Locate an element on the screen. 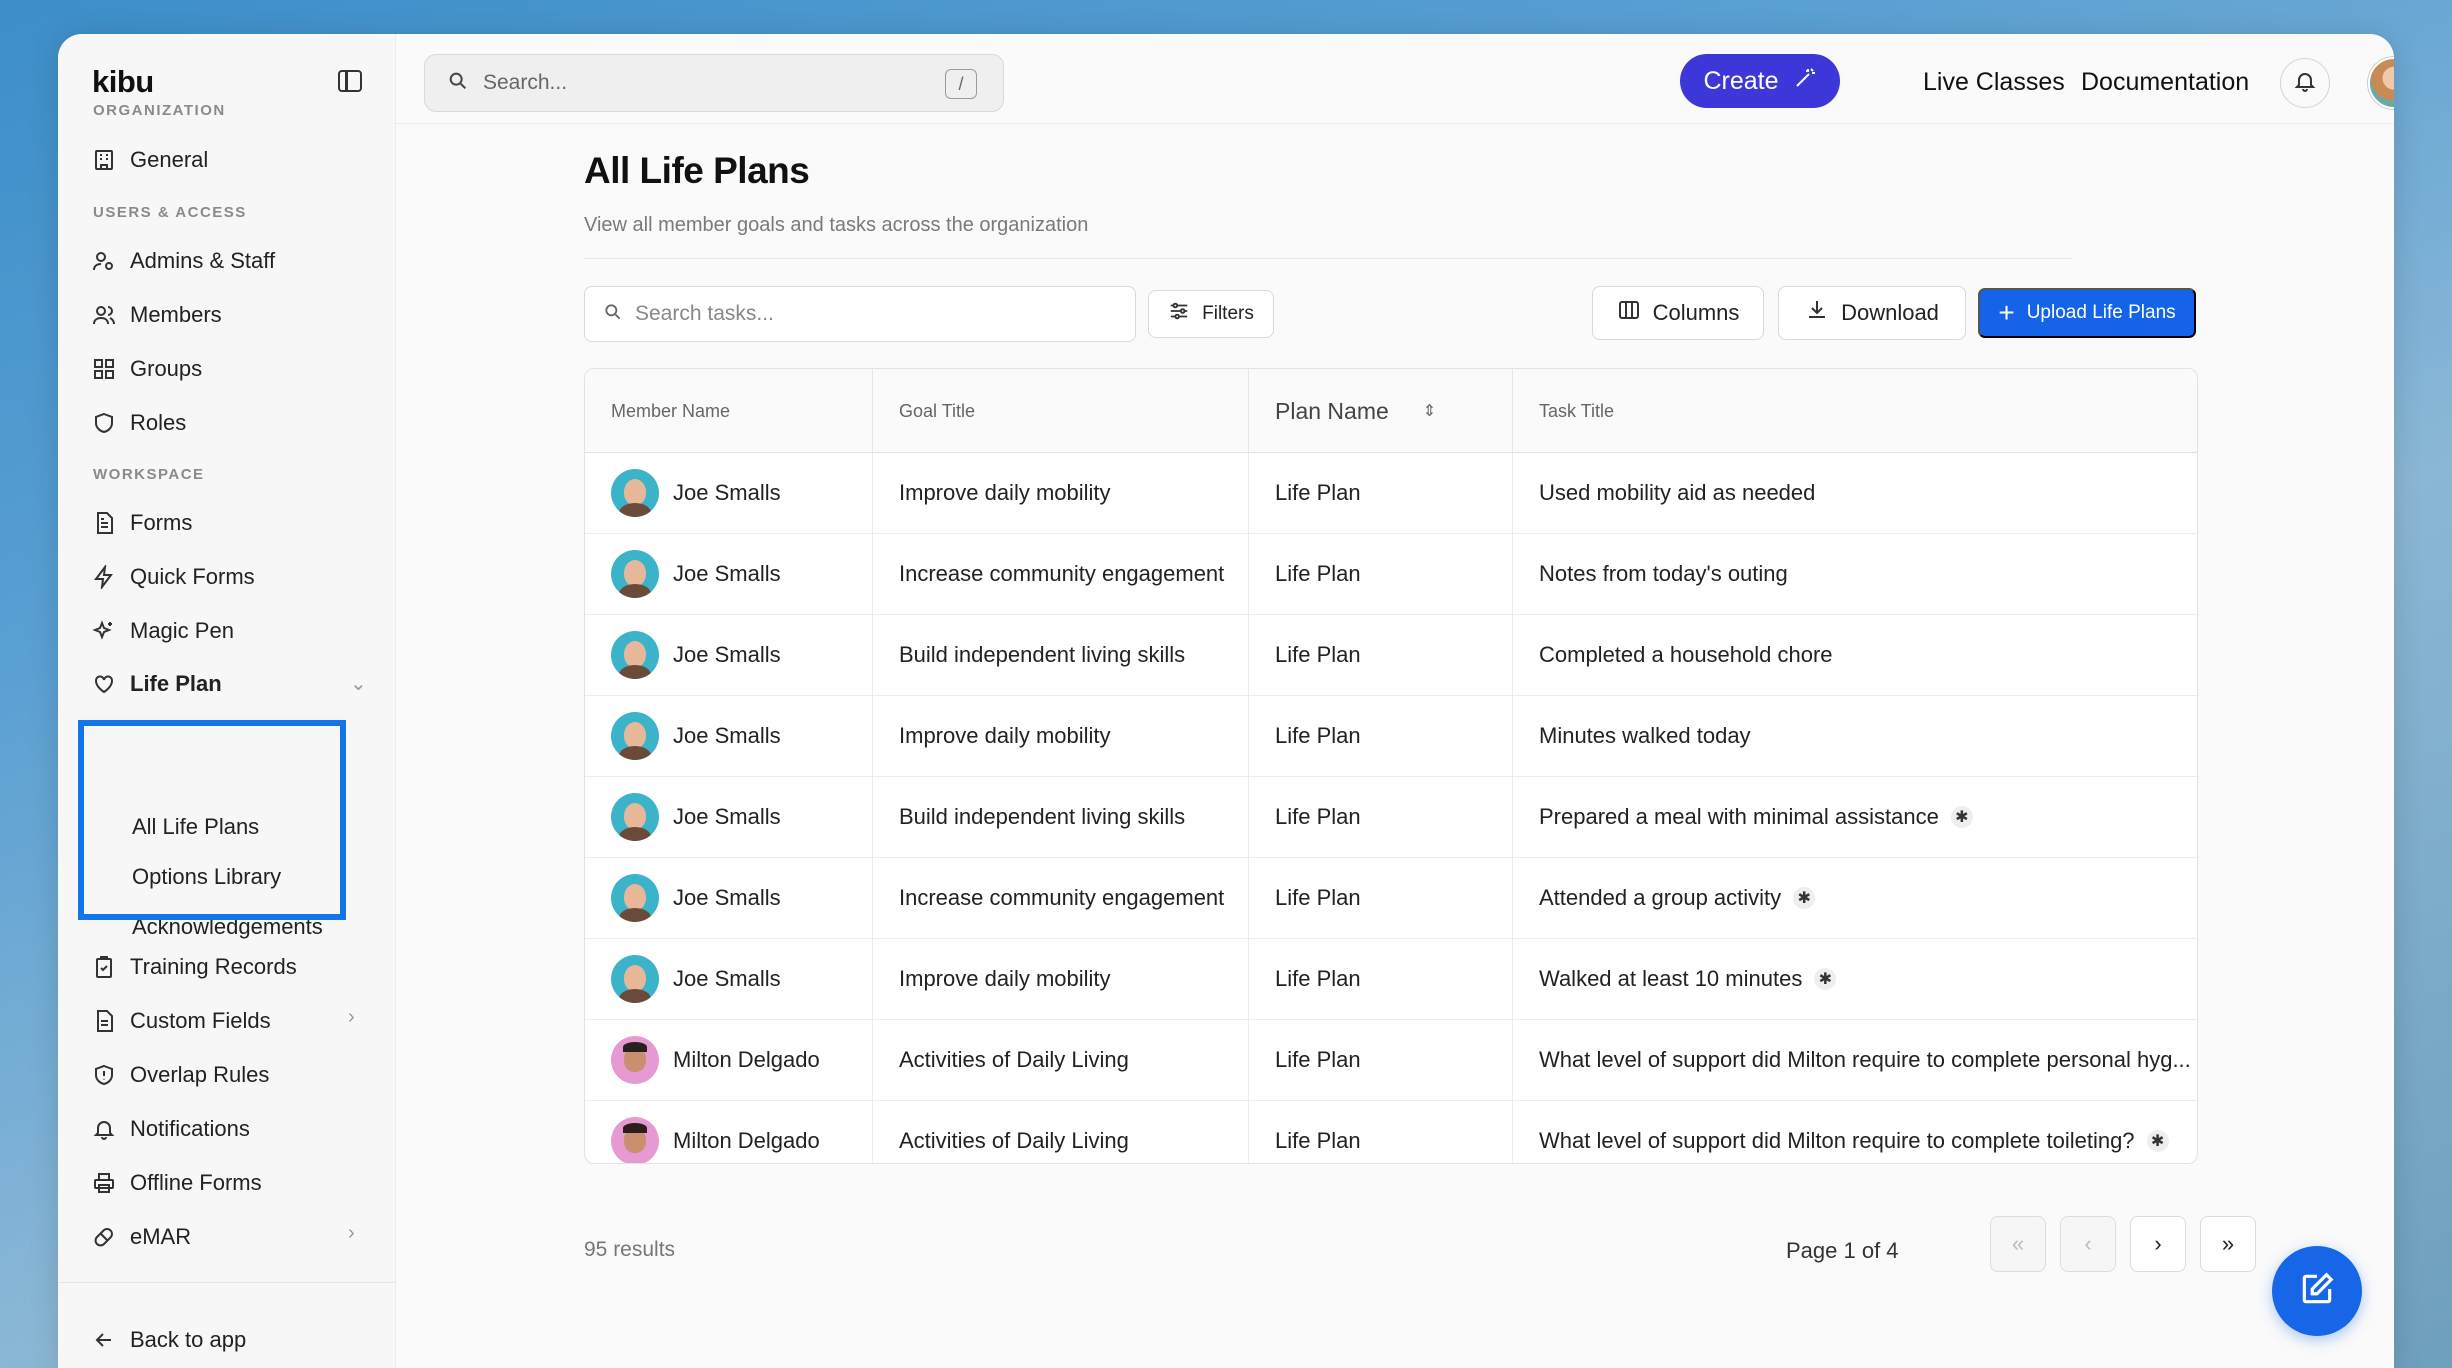 The image size is (2452, 1368). global-search: / is located at coordinates (714, 83).